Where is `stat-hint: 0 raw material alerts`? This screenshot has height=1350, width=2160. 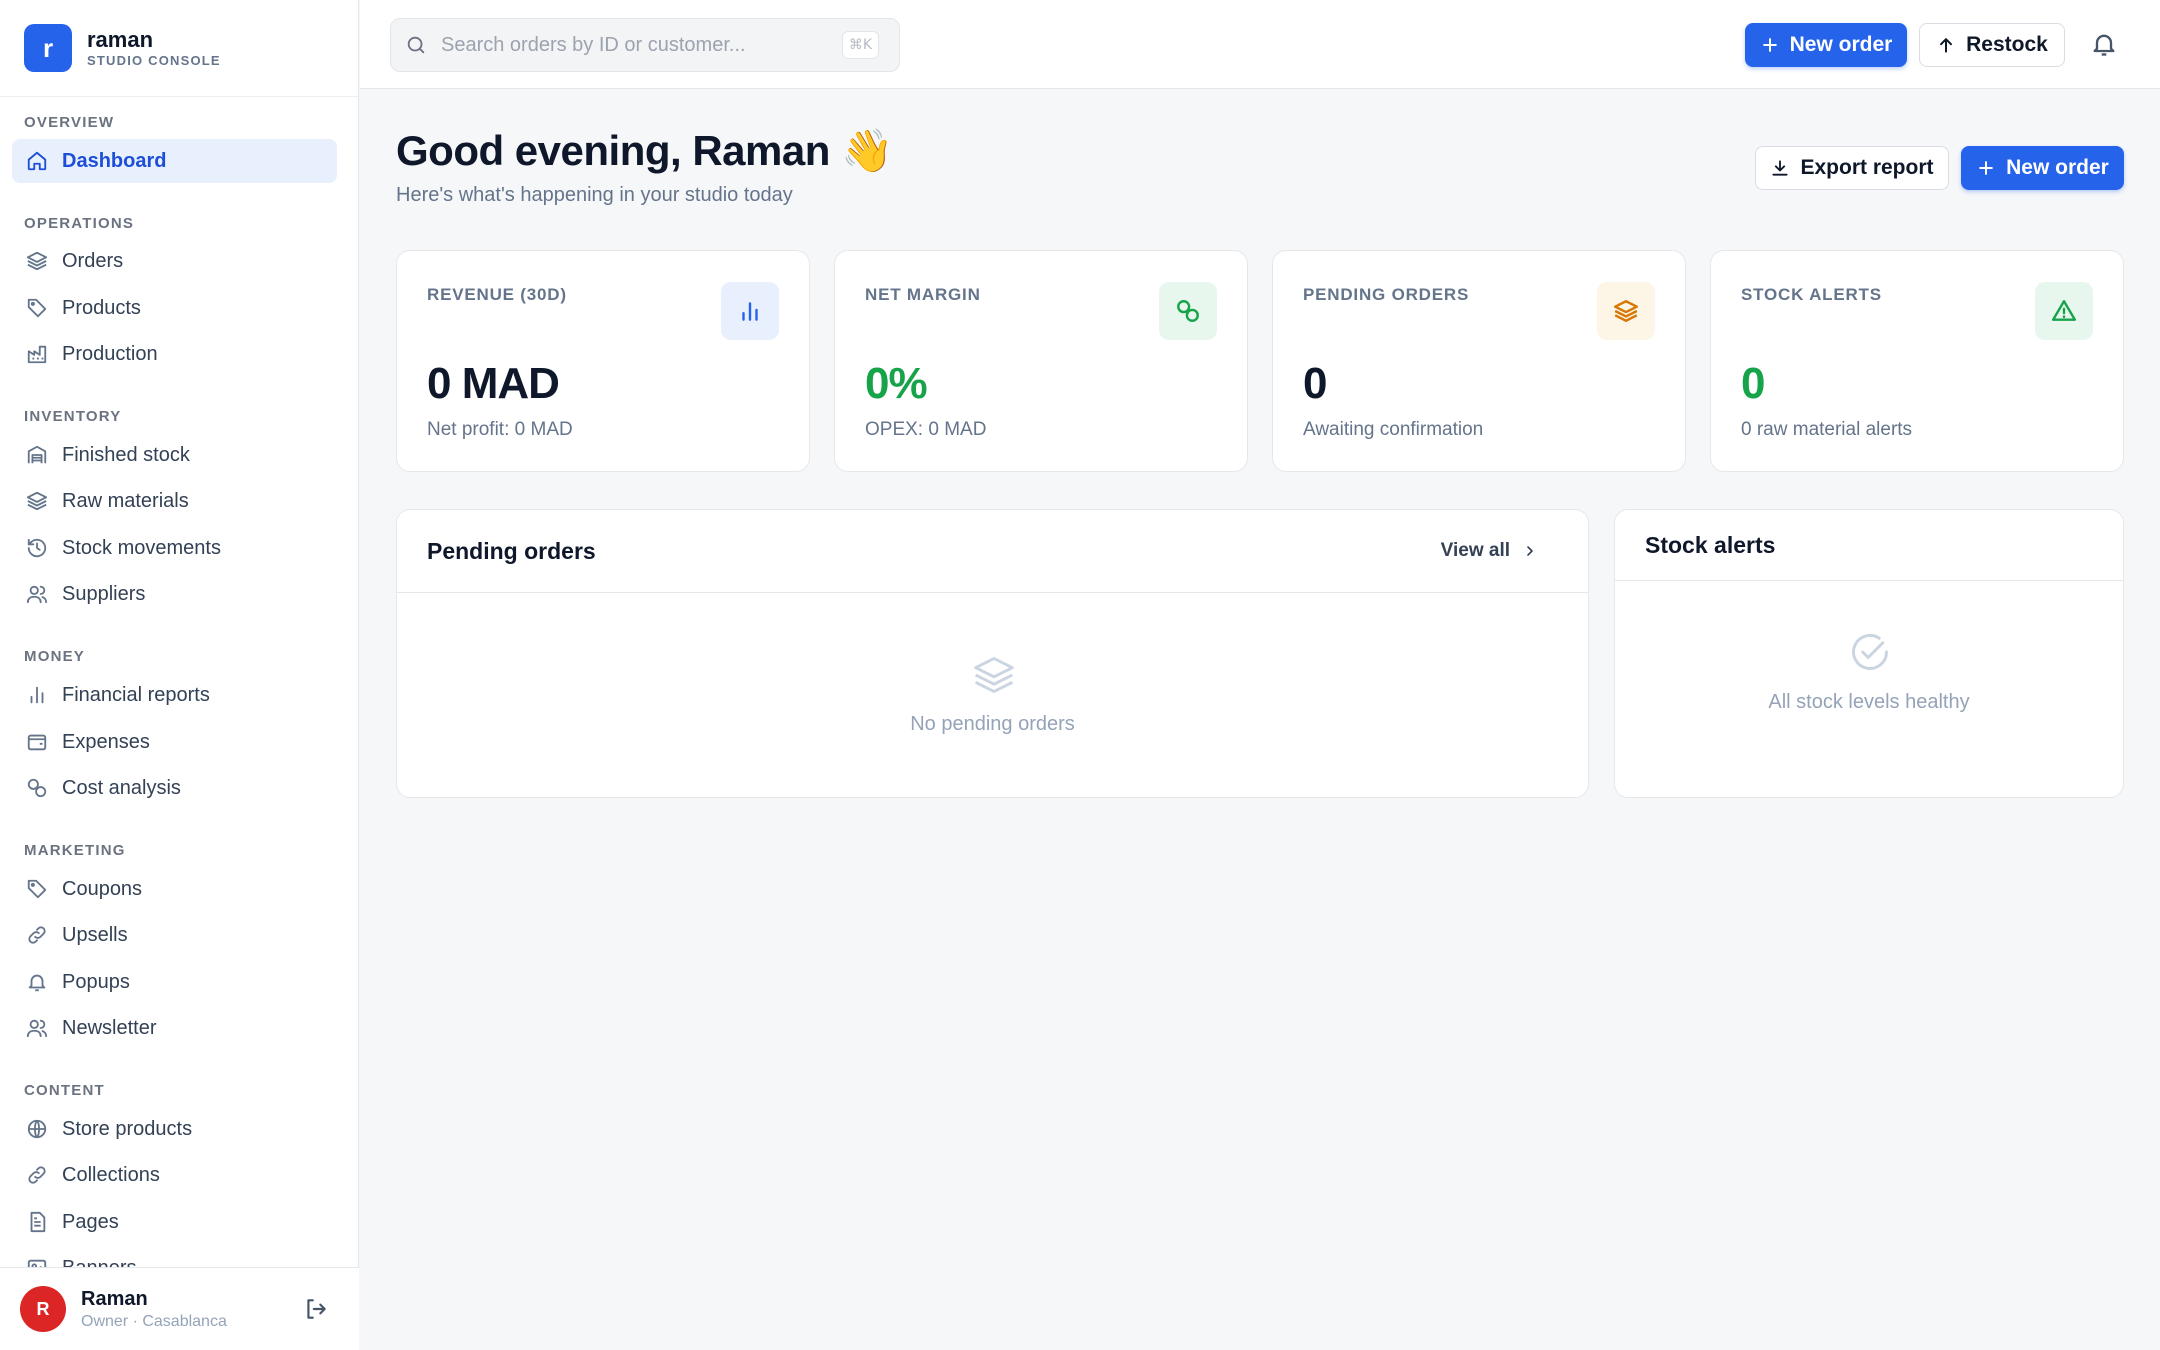 stat-hint: 0 raw material alerts is located at coordinates (1827, 429).